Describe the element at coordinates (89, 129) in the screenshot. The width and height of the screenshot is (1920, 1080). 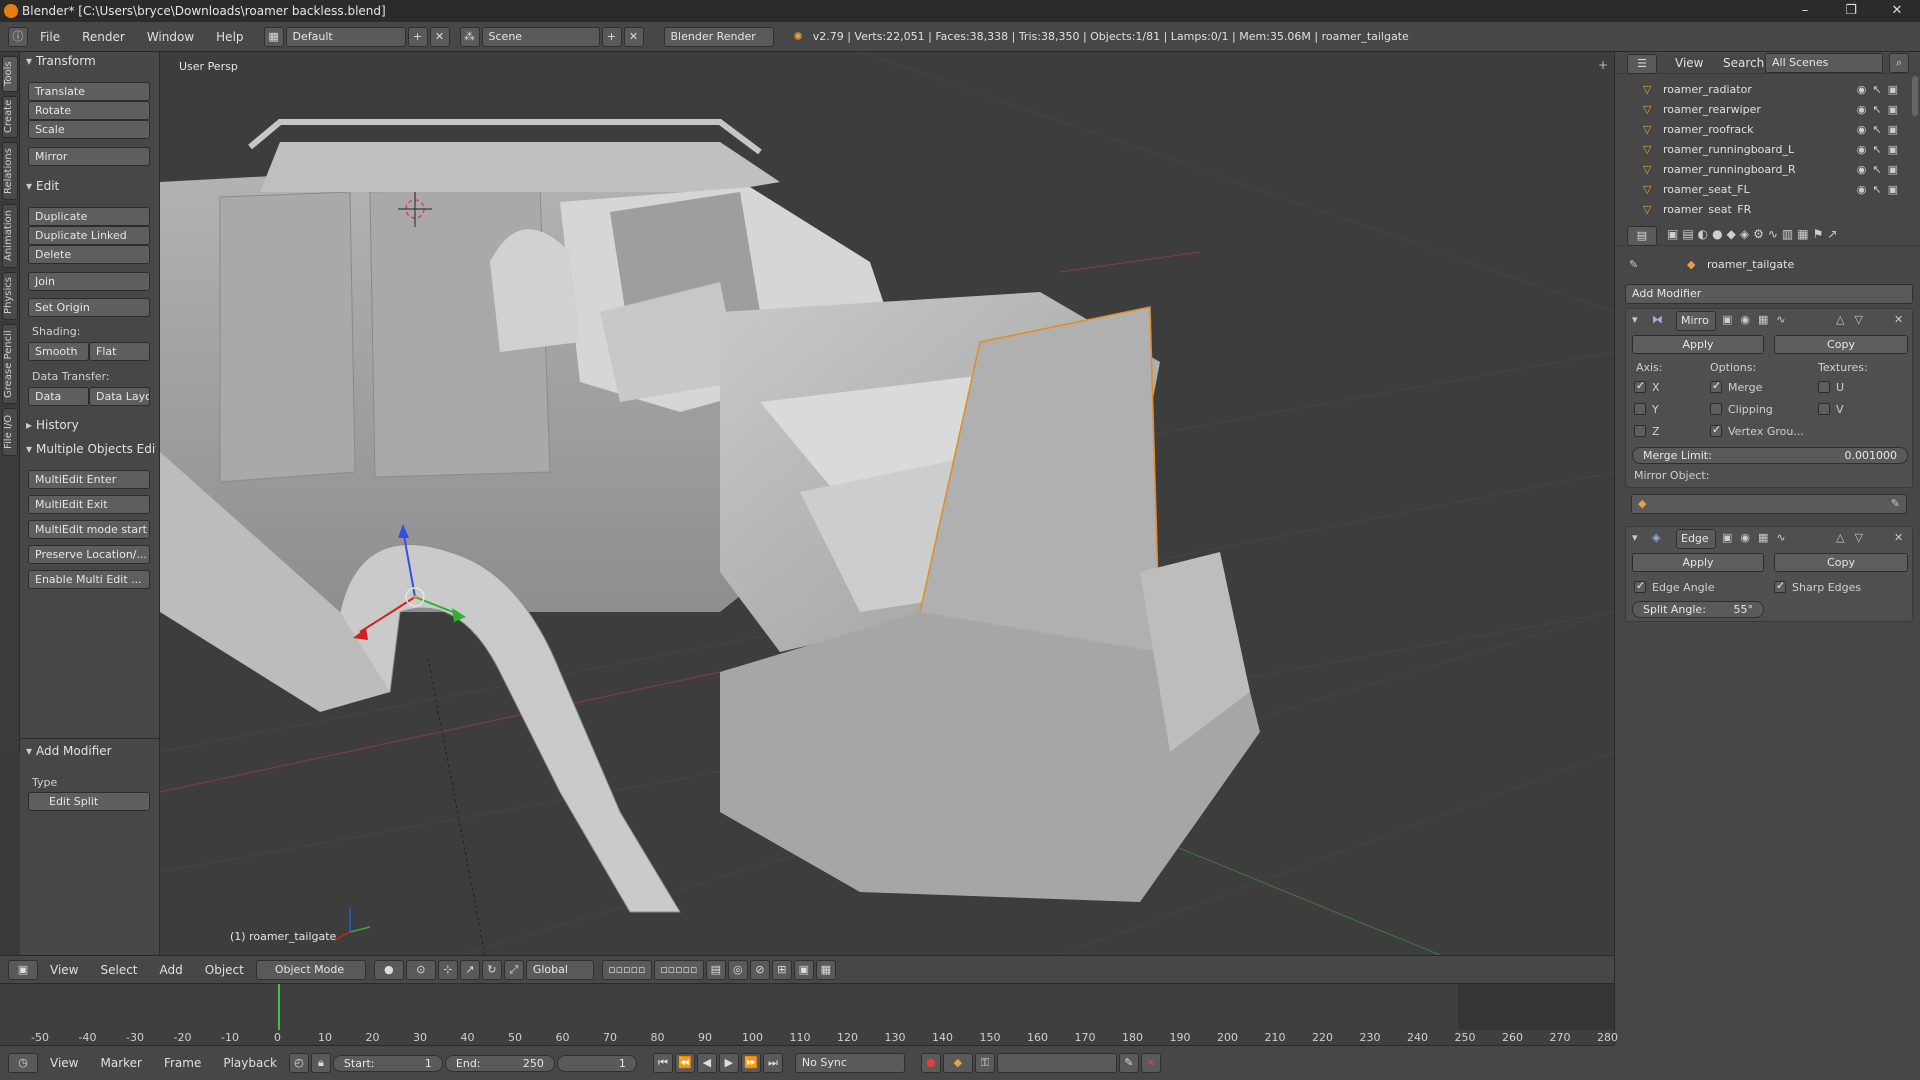
I see `scale-button: Scale` at that location.